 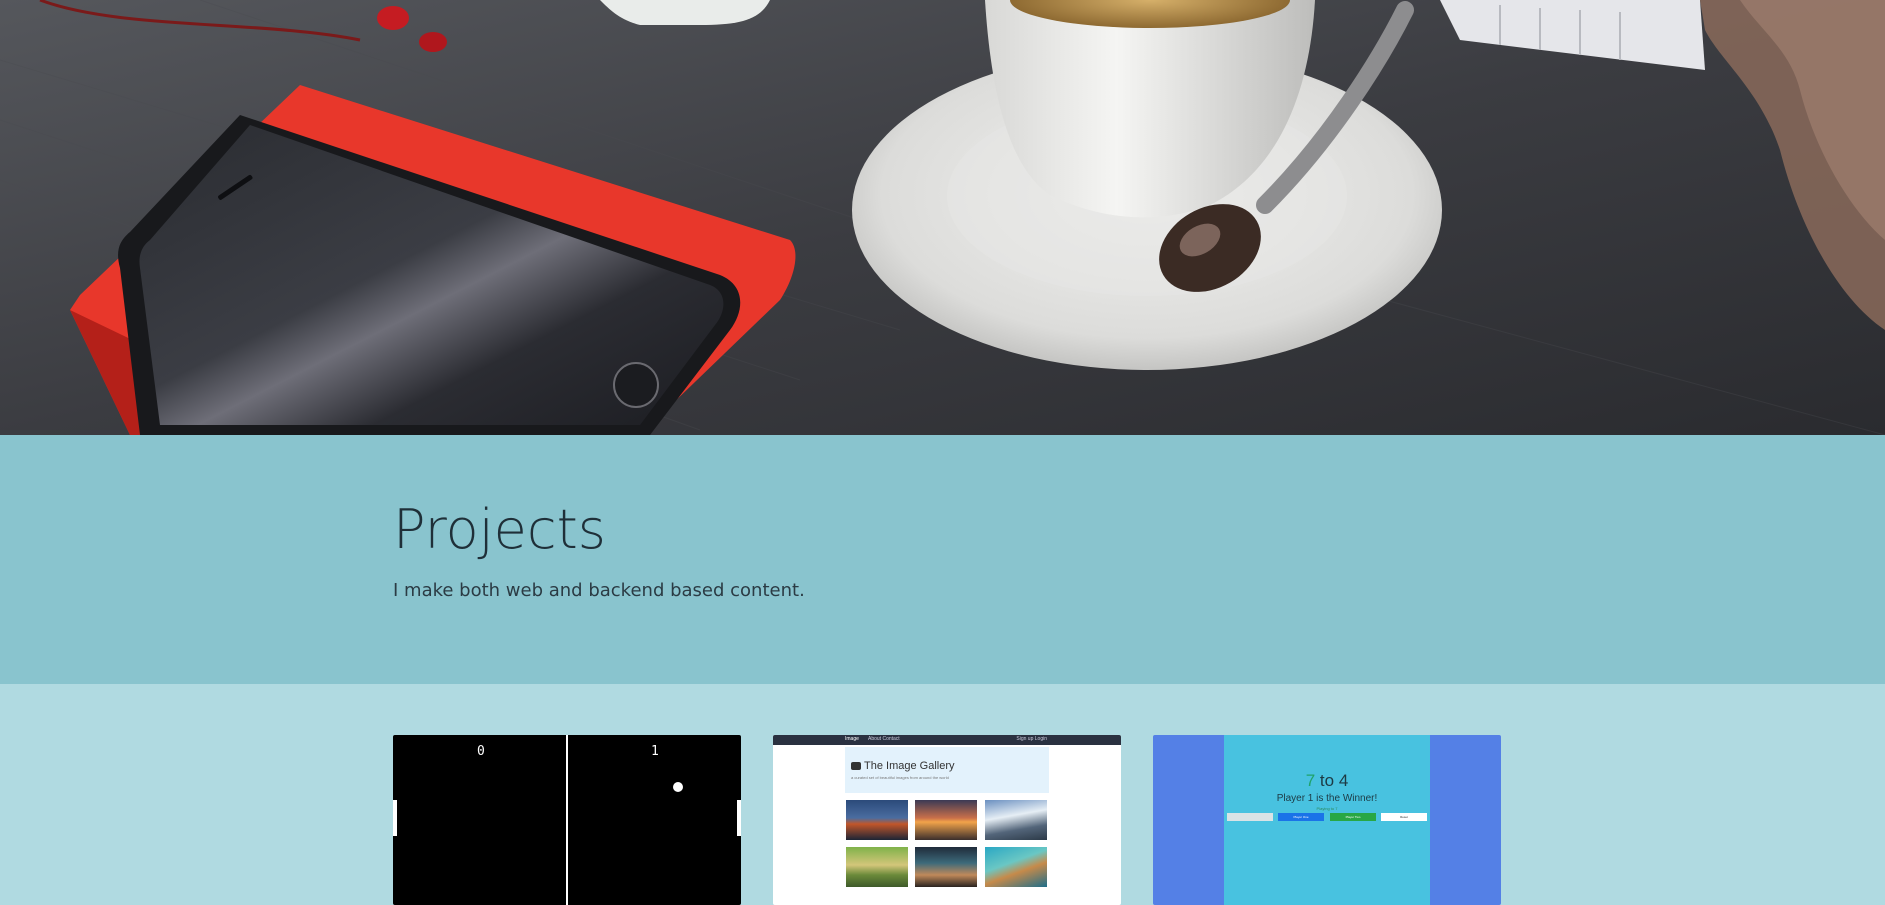 I want to click on projects-title: Projects, so click(x=499, y=529).